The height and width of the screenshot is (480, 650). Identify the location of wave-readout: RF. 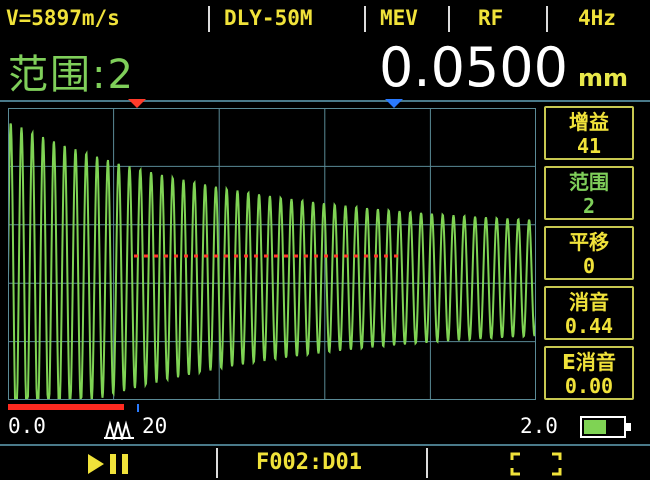
(490, 18).